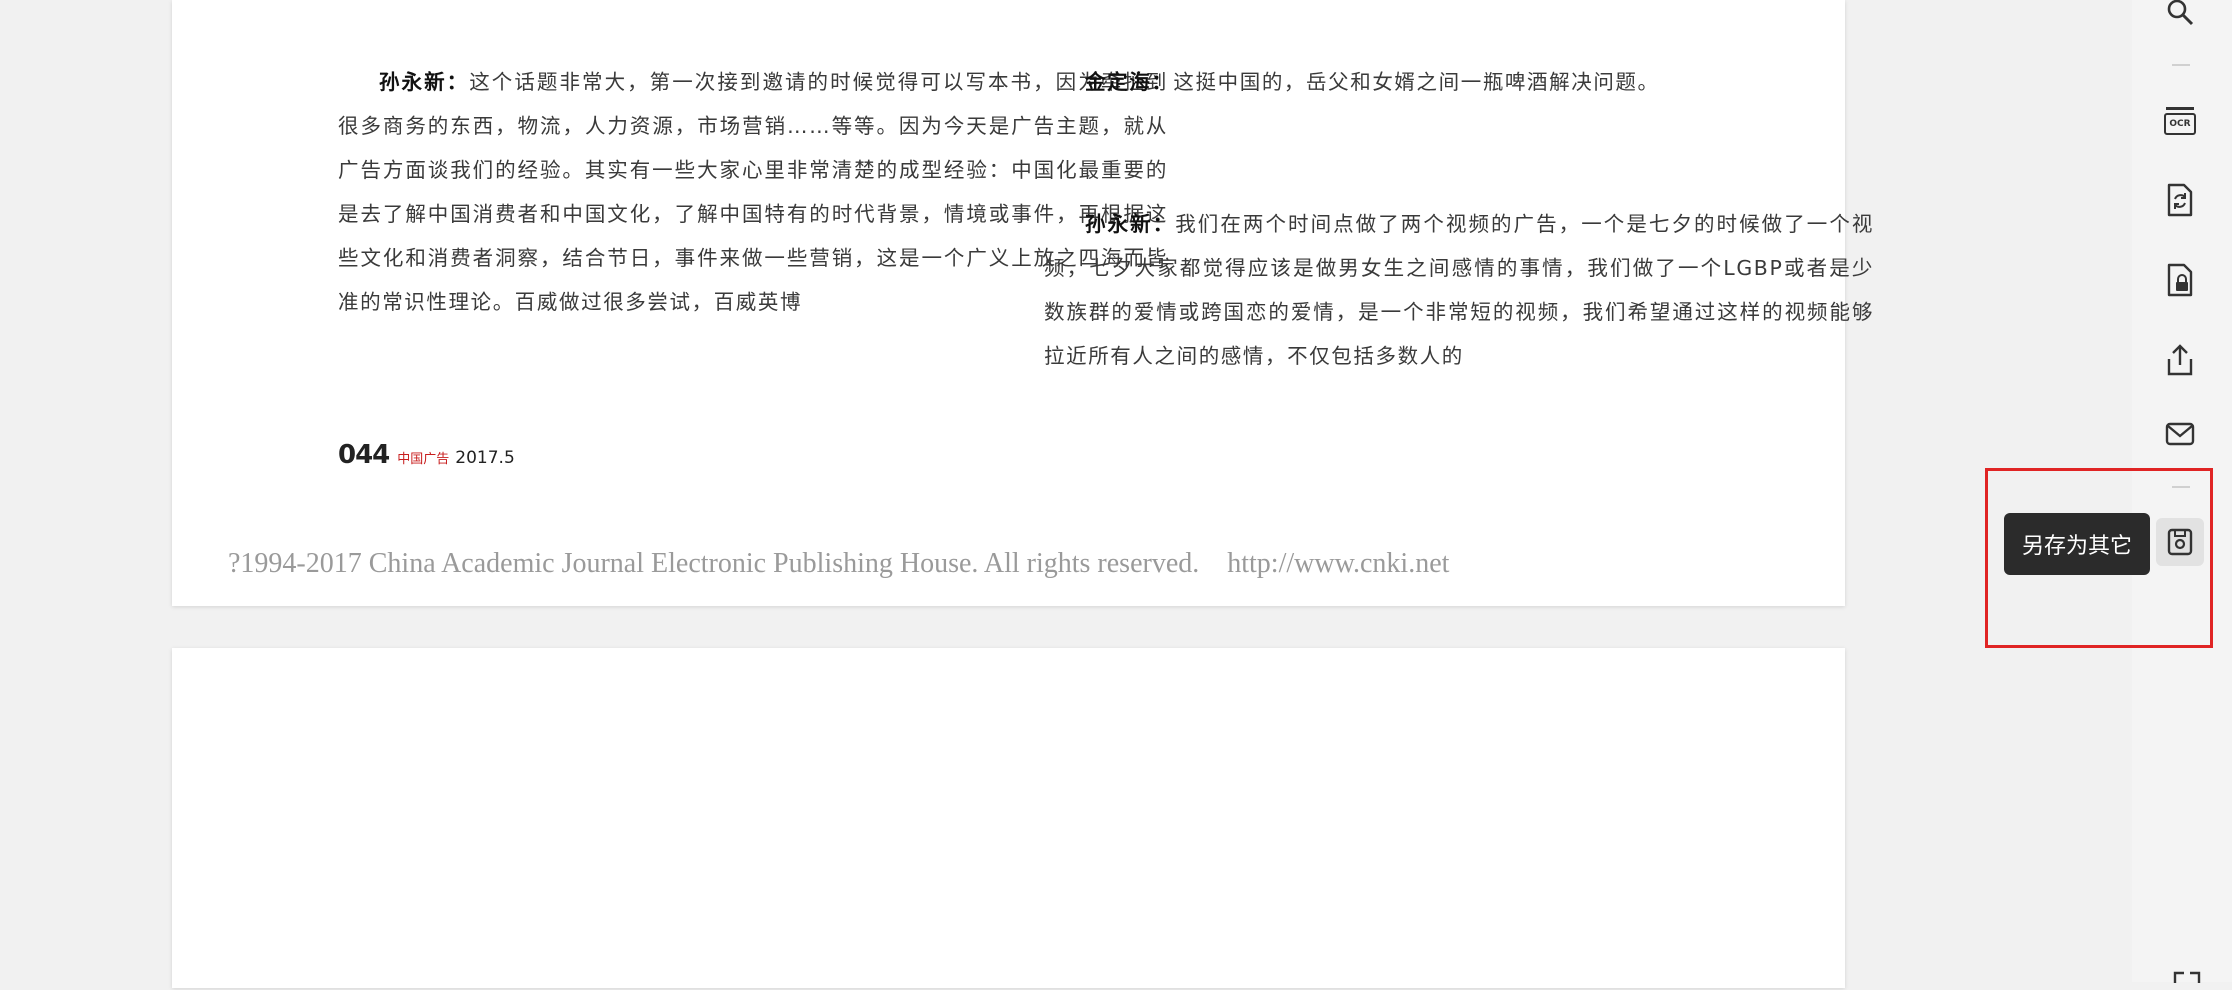 The image size is (2232, 990). Describe the element at coordinates (2180, 200) in the screenshot. I see `convert-icon` at that location.